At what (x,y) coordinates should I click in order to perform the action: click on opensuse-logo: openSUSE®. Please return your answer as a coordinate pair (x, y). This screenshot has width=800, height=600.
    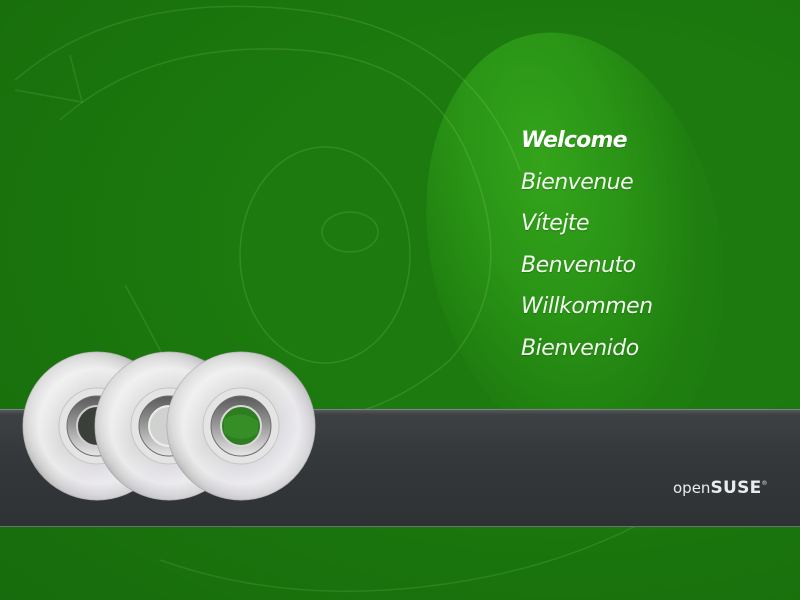
    Looking at the image, I should click on (720, 488).